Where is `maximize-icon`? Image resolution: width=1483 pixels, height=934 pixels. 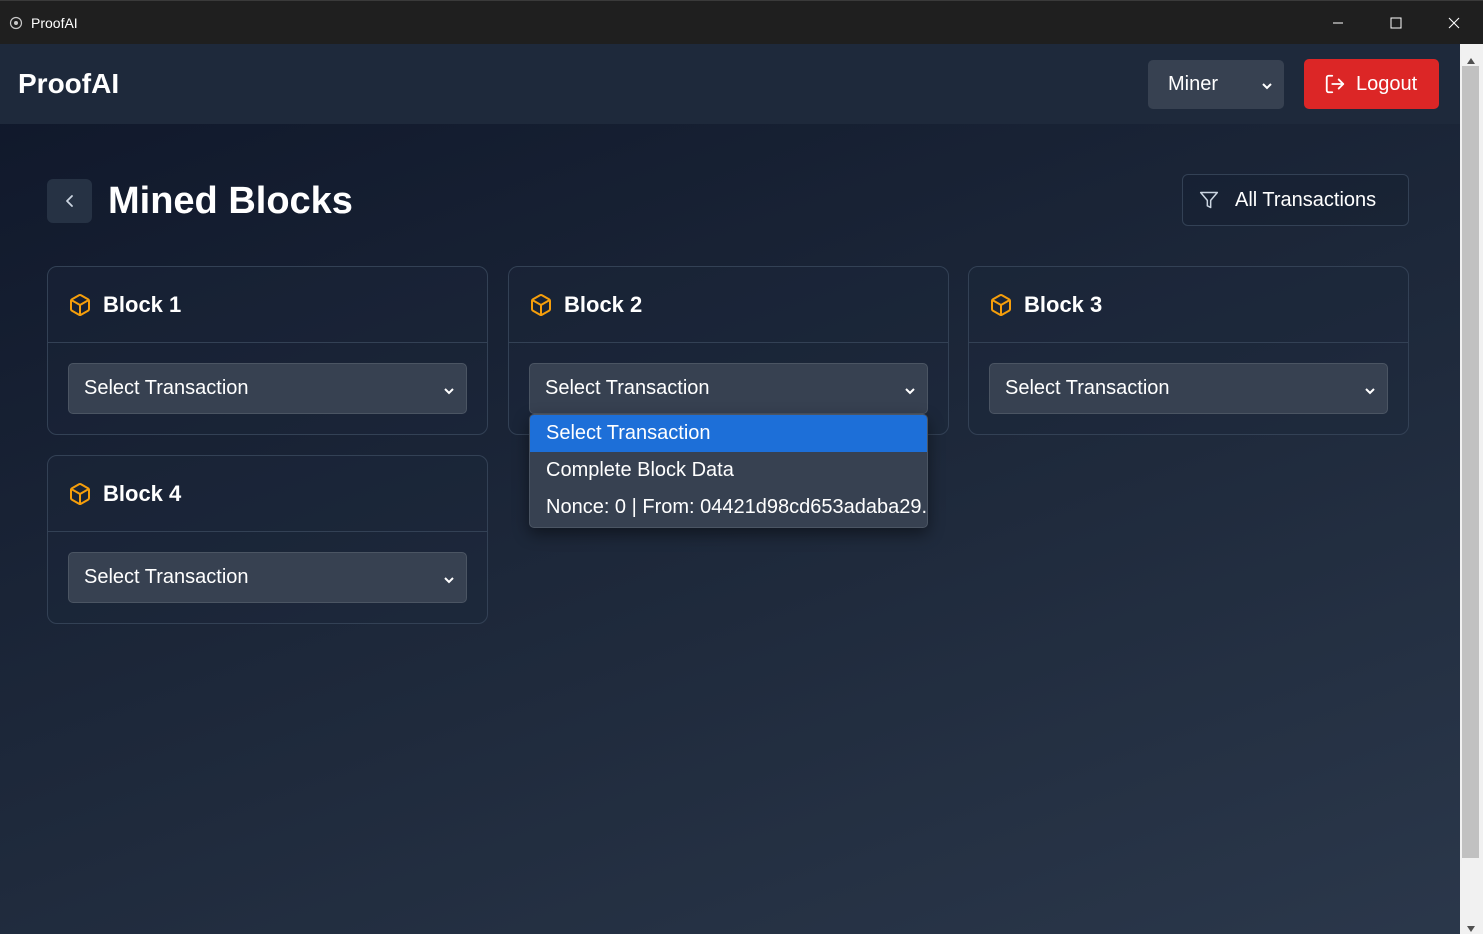 maximize-icon is located at coordinates (1396, 23).